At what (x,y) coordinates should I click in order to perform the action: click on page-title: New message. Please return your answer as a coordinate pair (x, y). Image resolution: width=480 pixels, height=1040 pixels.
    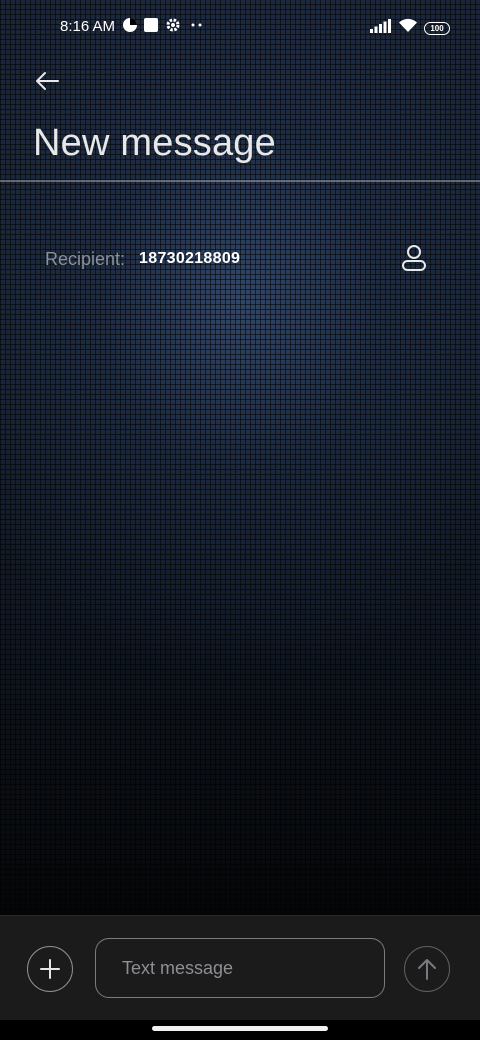
    Looking at the image, I should click on (154, 143).